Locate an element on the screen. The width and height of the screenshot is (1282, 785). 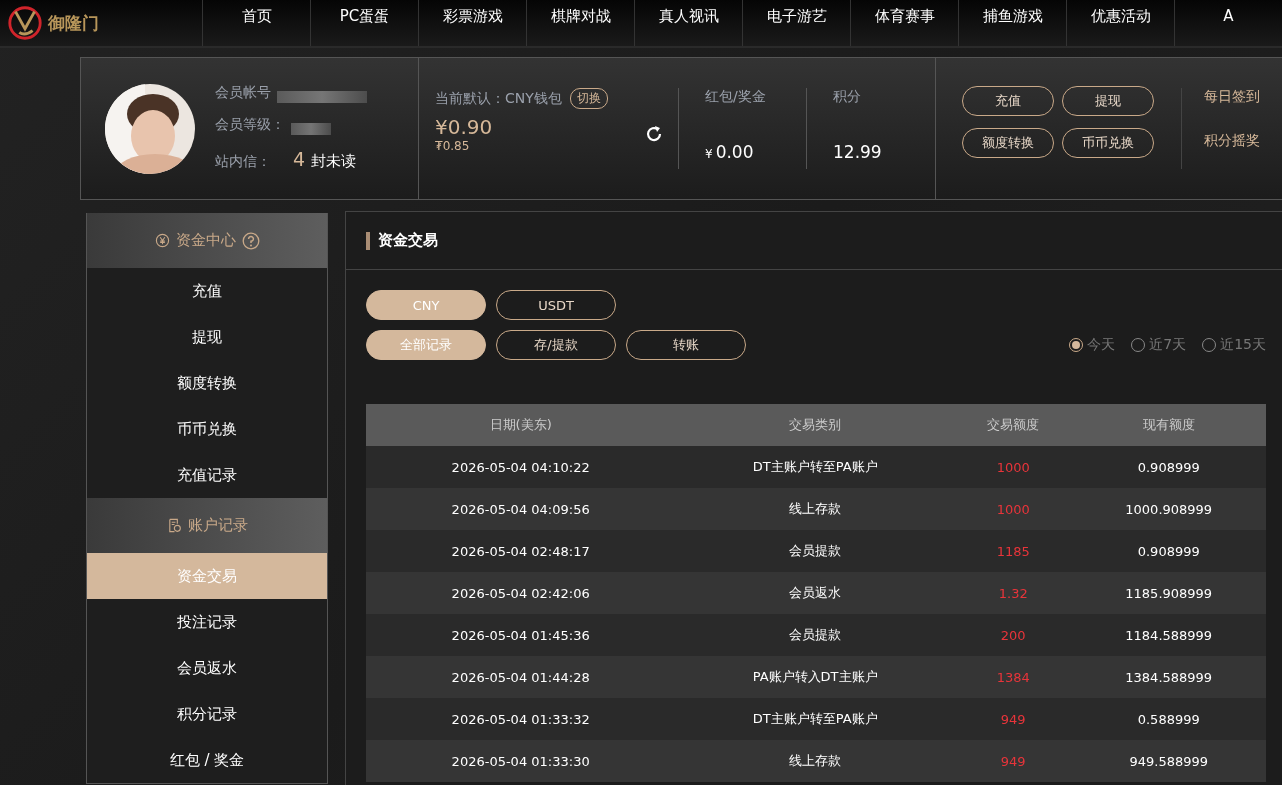
points-label: 积分 is located at coordinates (847, 97).